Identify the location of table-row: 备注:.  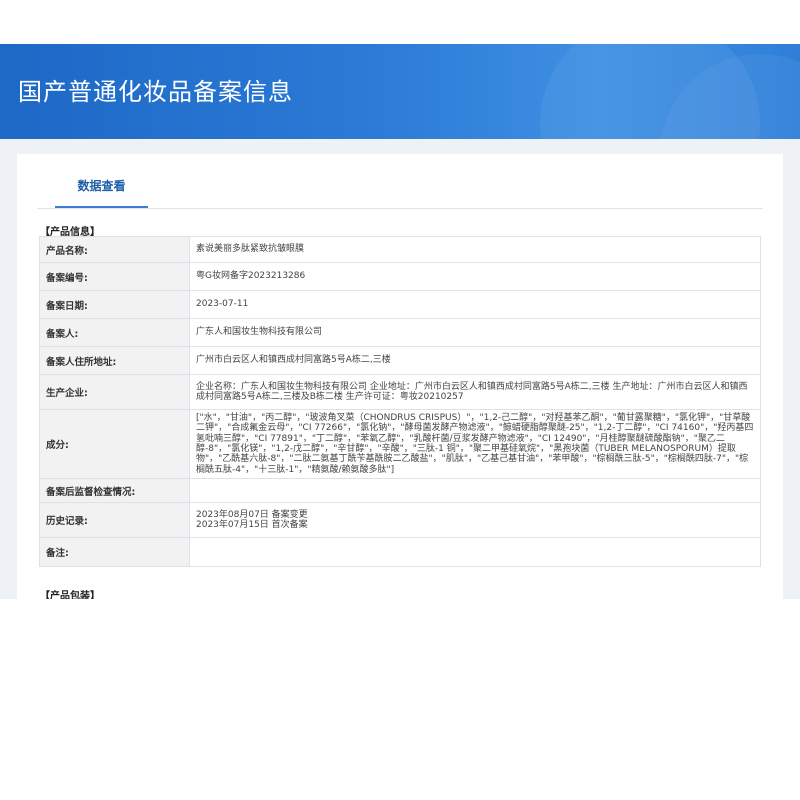
(400, 552).